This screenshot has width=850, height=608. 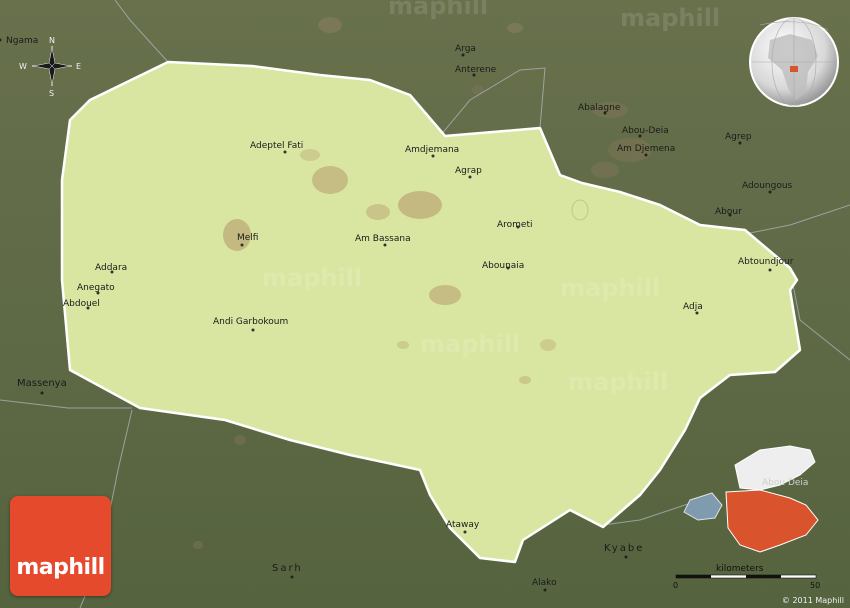 I want to click on logo-text: maphill, so click(x=60, y=567).